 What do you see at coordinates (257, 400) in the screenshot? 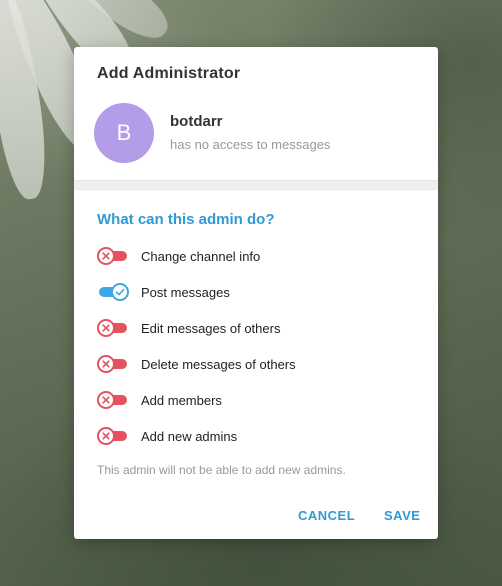
I see `permission-add-members: Add members` at bounding box center [257, 400].